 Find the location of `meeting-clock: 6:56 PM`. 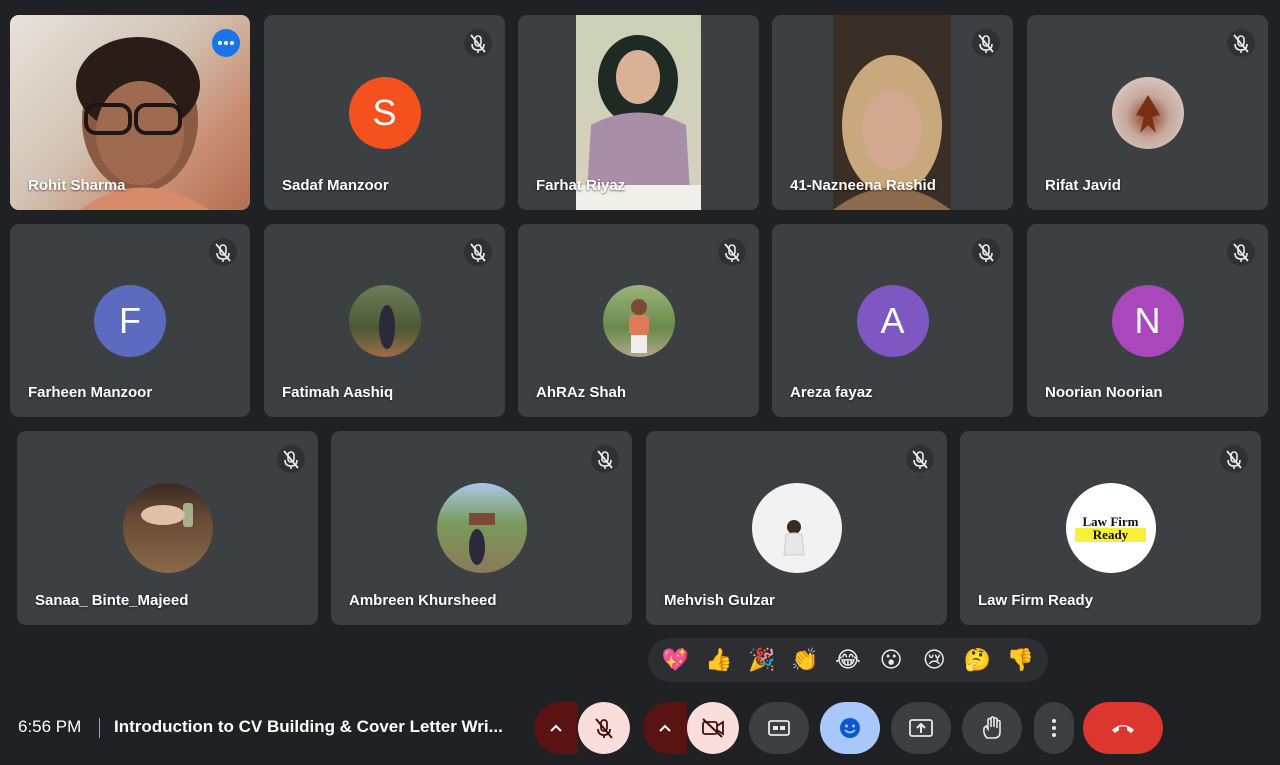

meeting-clock: 6:56 PM is located at coordinates (50, 726).